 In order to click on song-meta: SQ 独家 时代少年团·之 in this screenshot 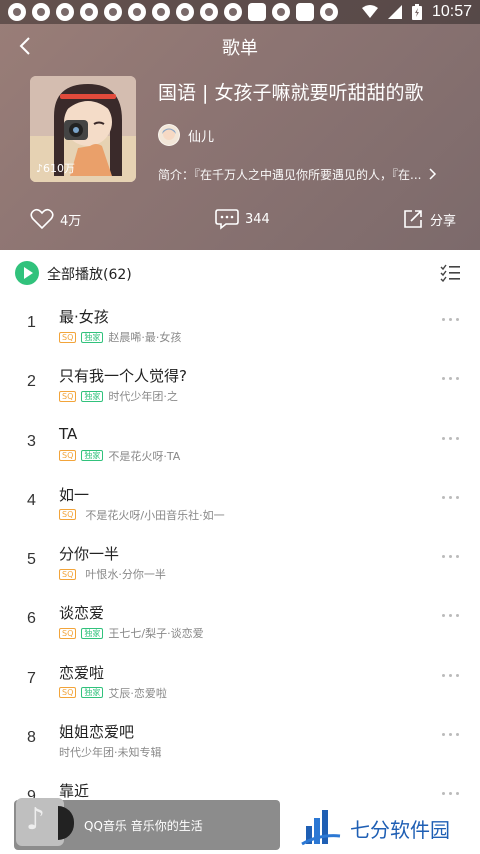, I will do `click(118, 396)`.